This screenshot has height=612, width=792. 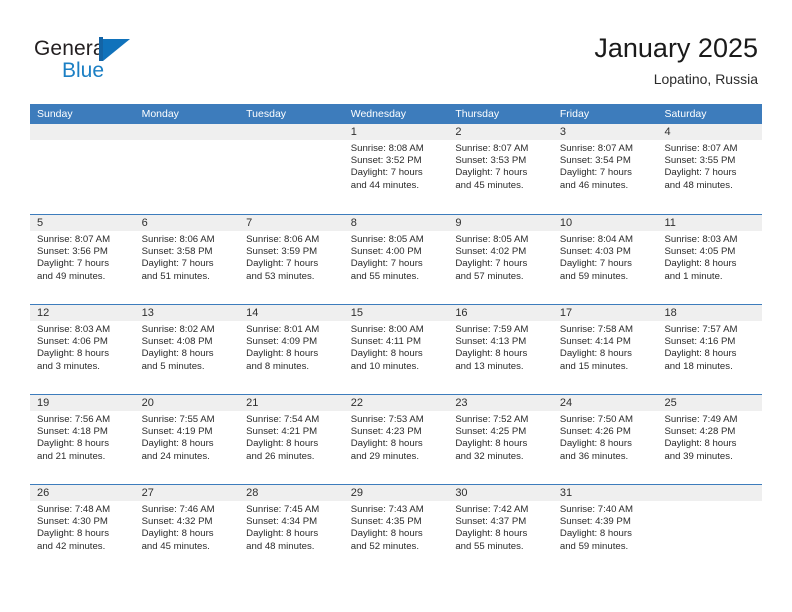 What do you see at coordinates (458, 132) in the screenshot?
I see `day-number: 2` at bounding box center [458, 132].